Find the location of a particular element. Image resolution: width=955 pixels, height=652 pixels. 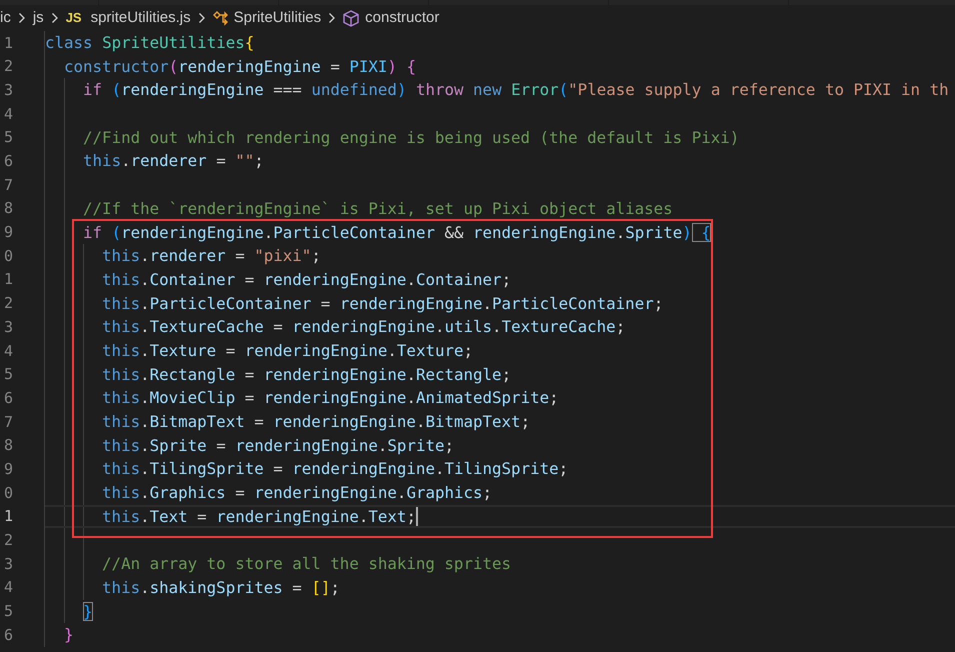

breadcrumb-item: SpriteUtilities is located at coordinates (278, 18).